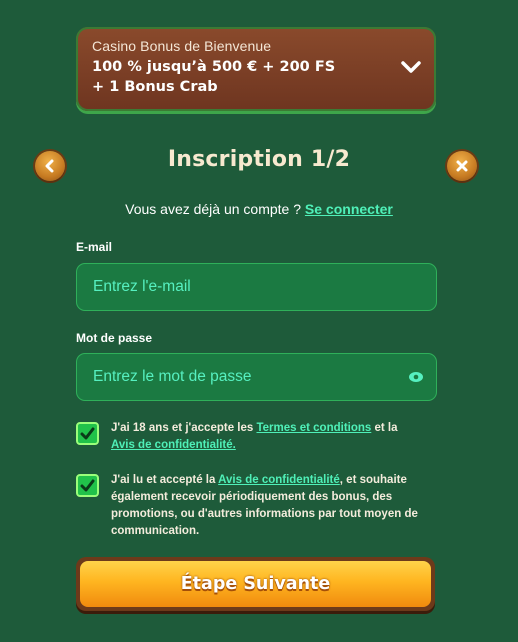 This screenshot has height=642, width=518. What do you see at coordinates (384, 428) in the screenshot?
I see `terms-text-b: et la` at bounding box center [384, 428].